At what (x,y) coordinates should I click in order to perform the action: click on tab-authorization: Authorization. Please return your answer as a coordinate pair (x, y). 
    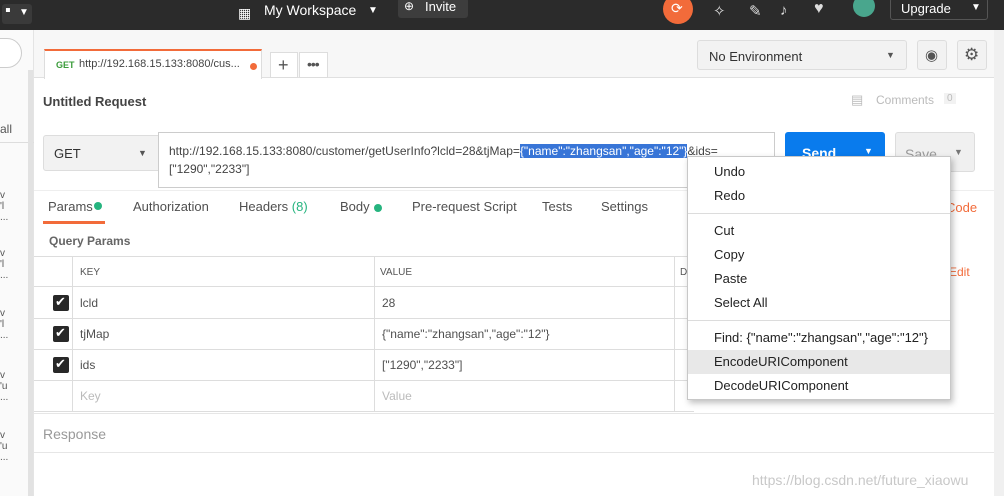
    Looking at the image, I should click on (171, 206).